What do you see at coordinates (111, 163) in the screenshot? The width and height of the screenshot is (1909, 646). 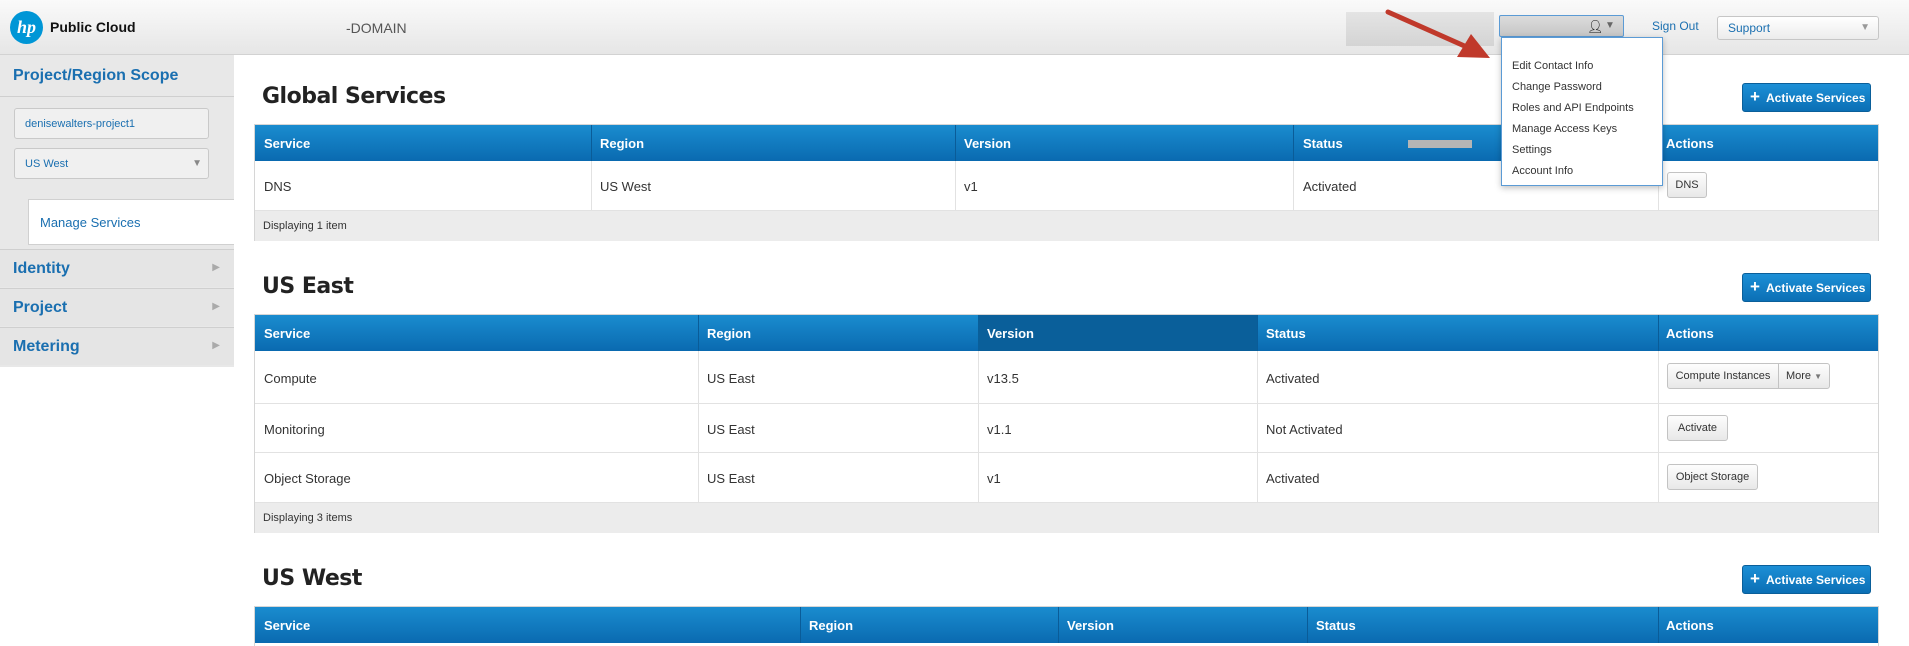 I see `region-select: US West ▼` at bounding box center [111, 163].